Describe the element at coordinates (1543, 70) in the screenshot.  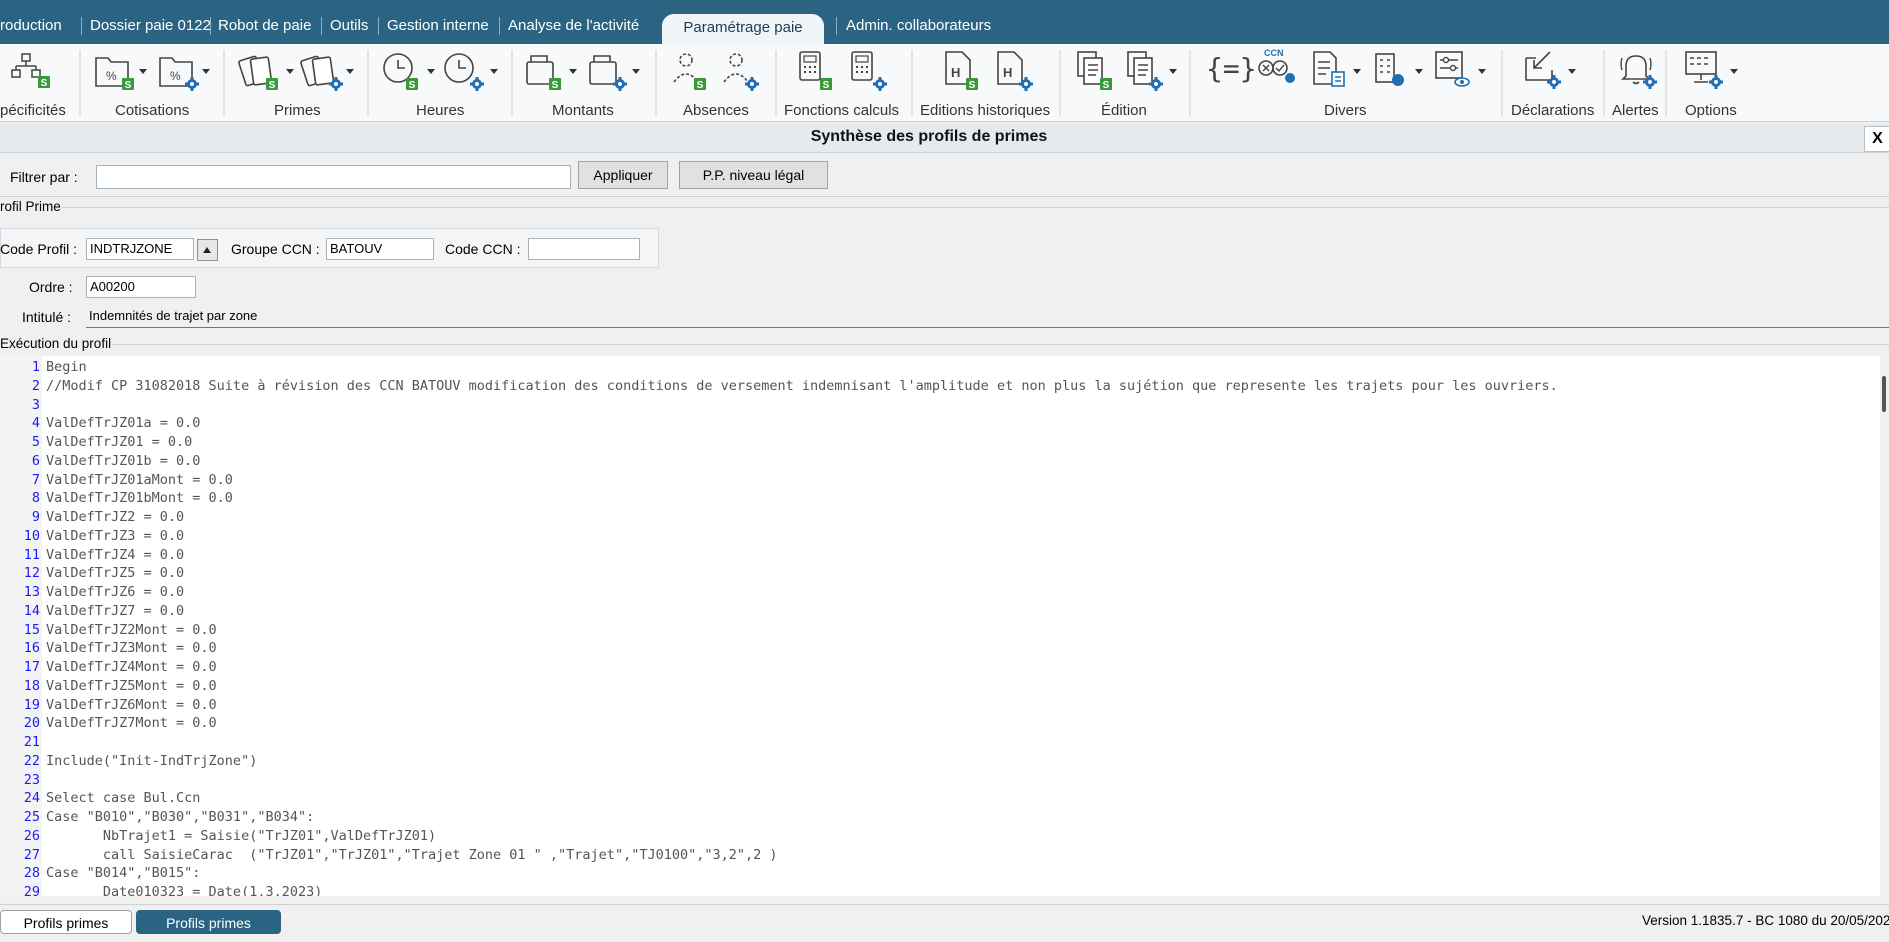
I see `declaration-icon` at that location.